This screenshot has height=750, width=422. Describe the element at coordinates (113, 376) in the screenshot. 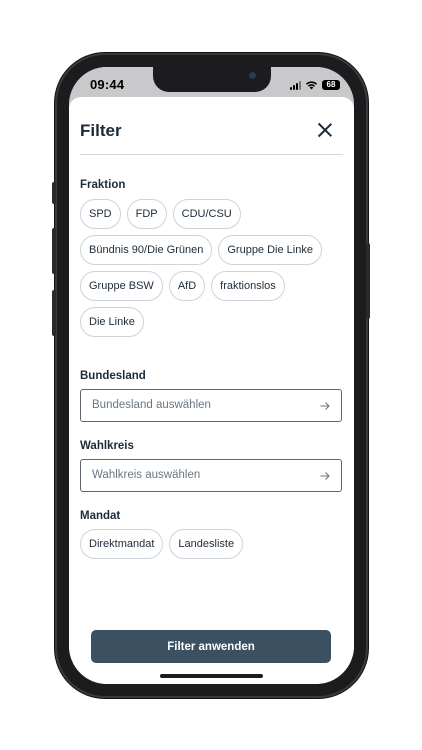

I see `bundesland-label: Bundesland` at that location.